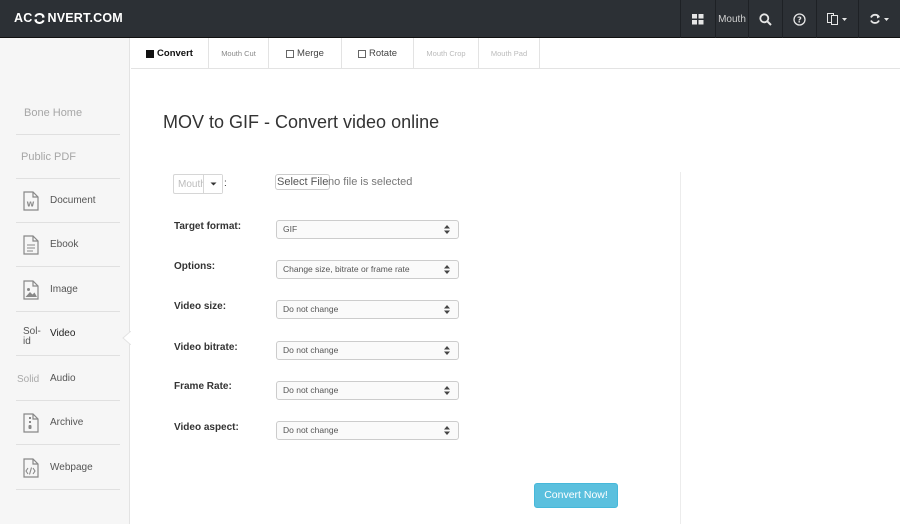 The height and width of the screenshot is (524, 900). I want to click on frame-rate-label: Frame Rate:, so click(203, 386).